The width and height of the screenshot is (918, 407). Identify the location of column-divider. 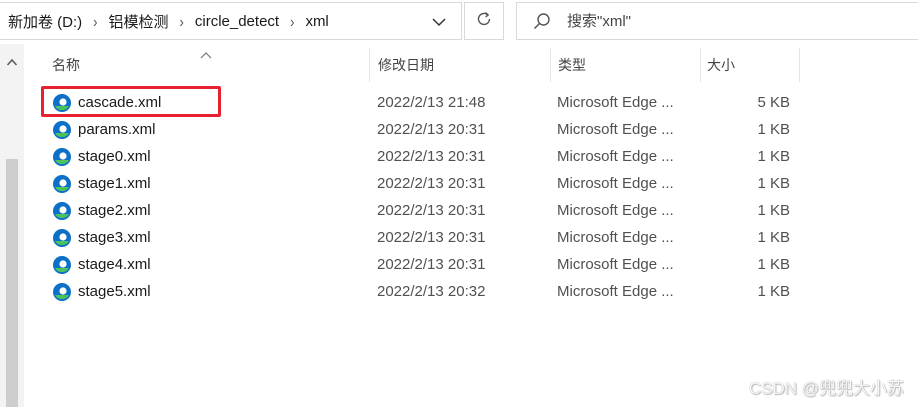
(799, 65).